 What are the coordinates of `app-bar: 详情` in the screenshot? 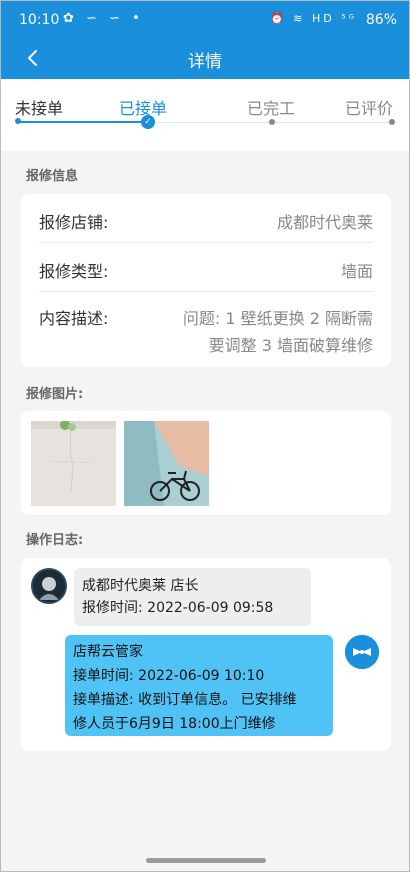 It's located at (205, 60).